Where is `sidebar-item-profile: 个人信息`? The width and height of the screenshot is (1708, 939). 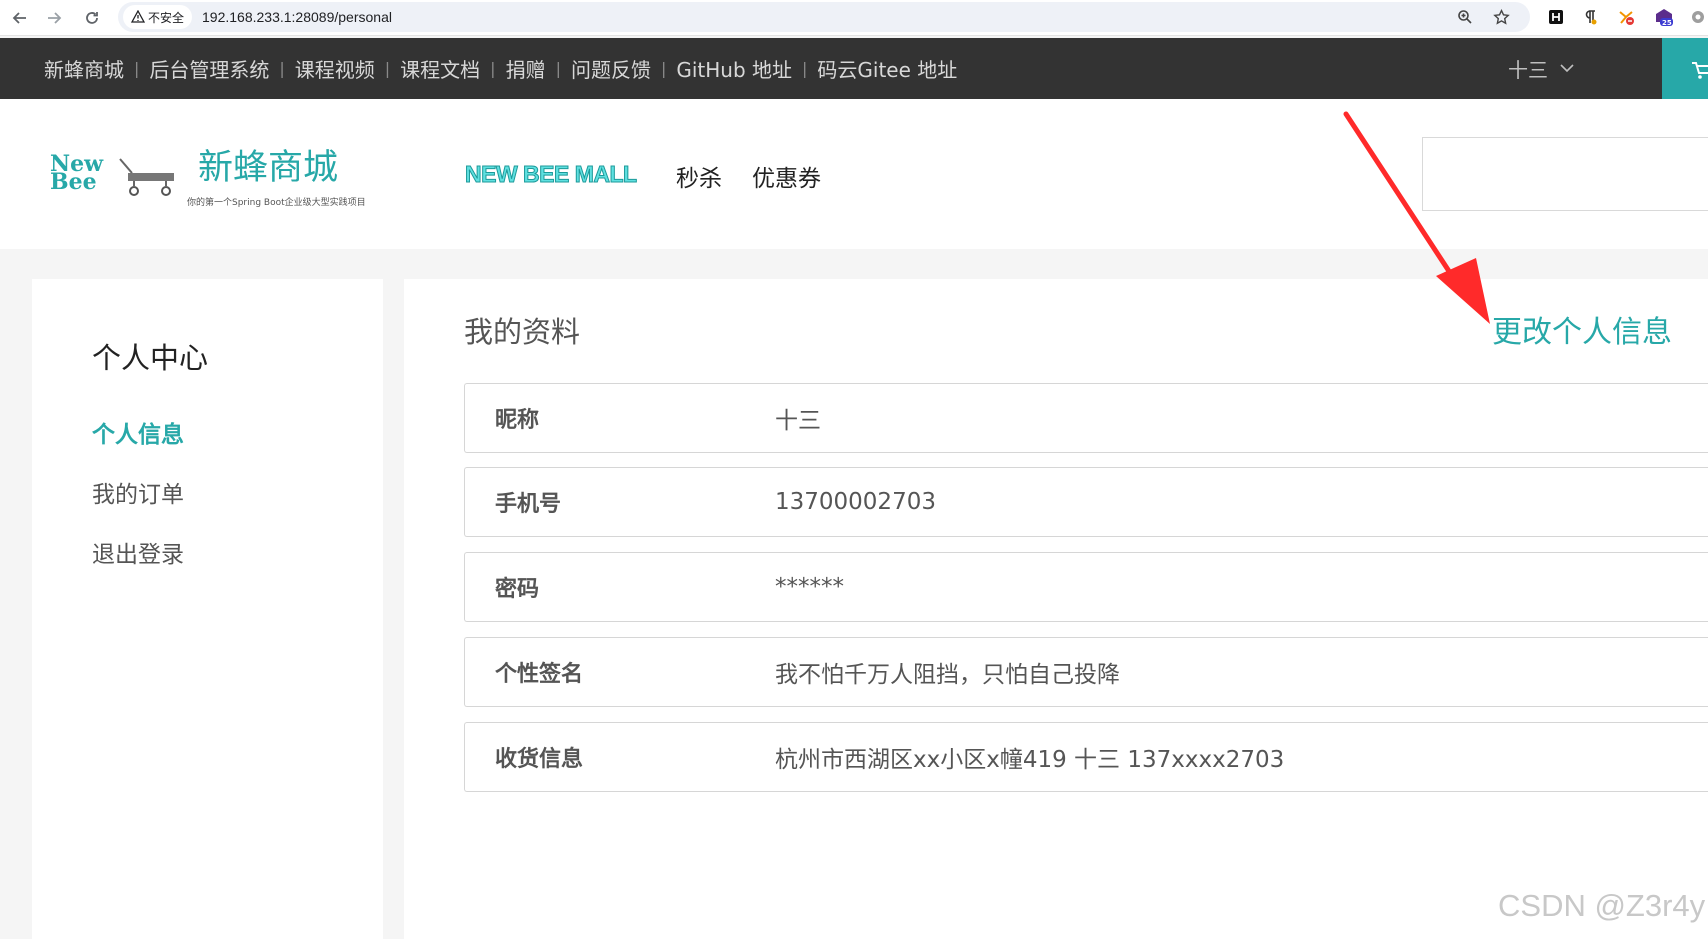 sidebar-item-profile: 个人信息 is located at coordinates (138, 432).